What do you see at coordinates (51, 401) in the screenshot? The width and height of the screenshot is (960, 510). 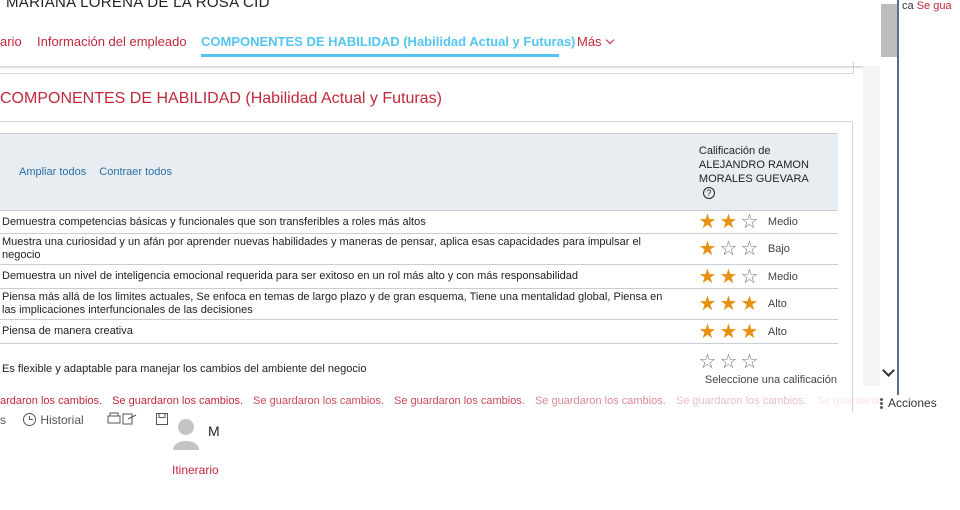 I see `saved-message: ardaron los cambios.` at bounding box center [51, 401].